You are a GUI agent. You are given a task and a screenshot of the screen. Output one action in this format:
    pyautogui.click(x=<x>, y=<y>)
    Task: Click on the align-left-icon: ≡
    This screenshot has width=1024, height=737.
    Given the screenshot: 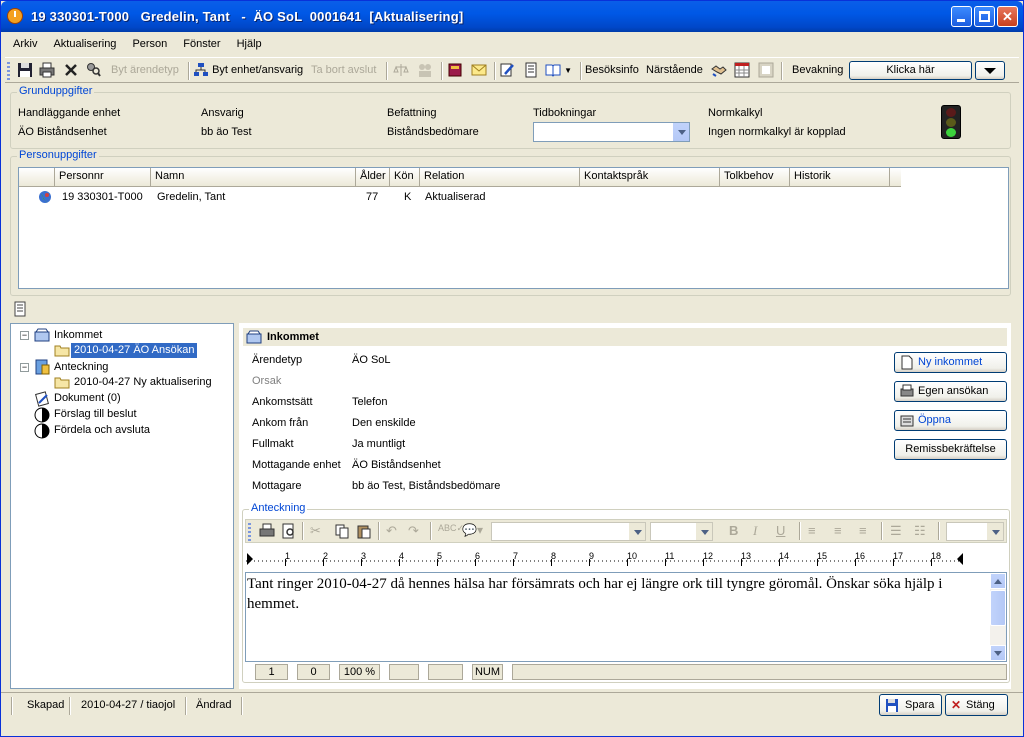 What is the action you would take?
    pyautogui.click(x=812, y=530)
    